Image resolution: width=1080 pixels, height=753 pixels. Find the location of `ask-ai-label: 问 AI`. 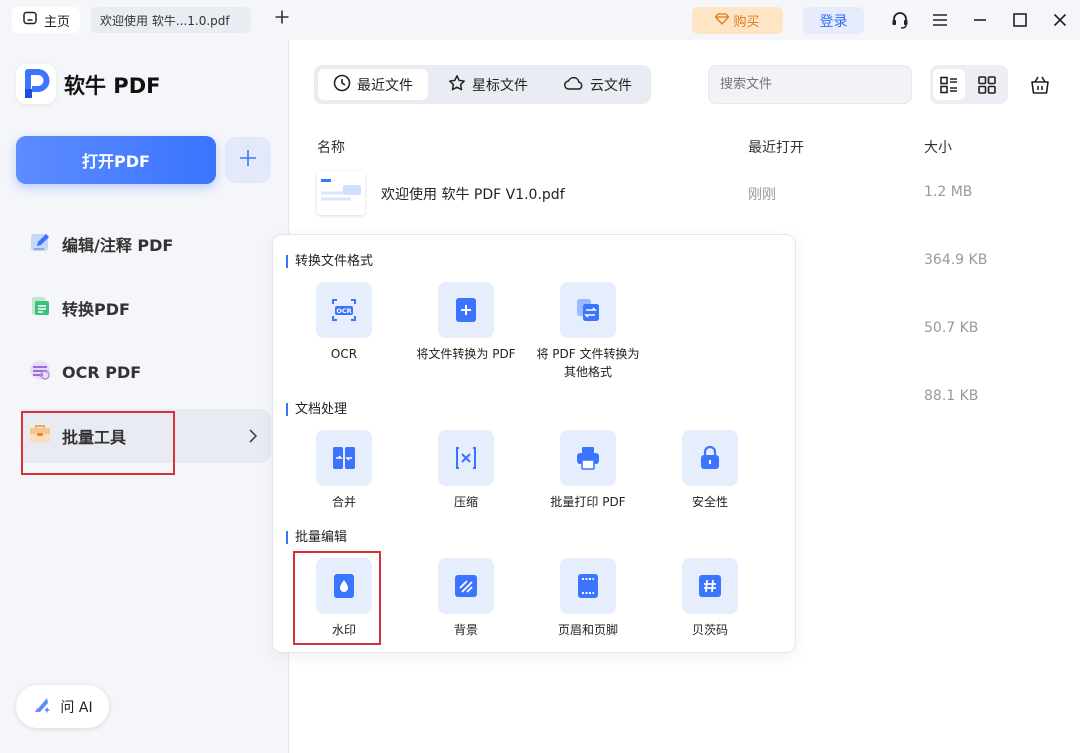

ask-ai-label: 问 AI is located at coordinates (76, 707).